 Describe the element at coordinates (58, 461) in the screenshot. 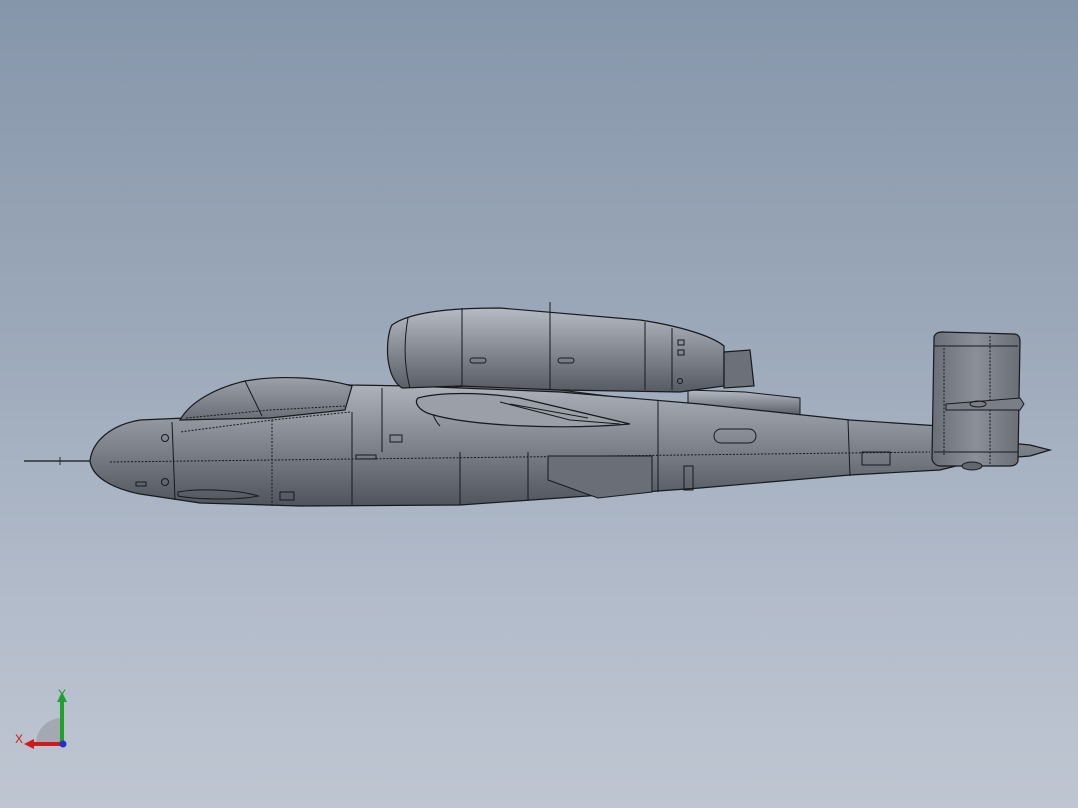

I see `pitot-probe` at that location.